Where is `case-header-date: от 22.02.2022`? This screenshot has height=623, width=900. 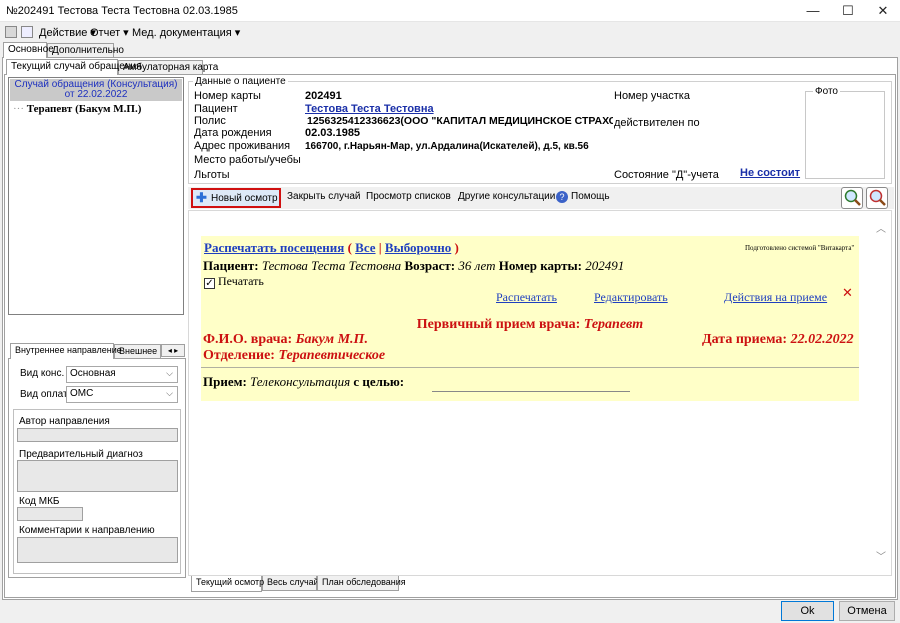 case-header-date: от 22.02.2022 is located at coordinates (96, 94).